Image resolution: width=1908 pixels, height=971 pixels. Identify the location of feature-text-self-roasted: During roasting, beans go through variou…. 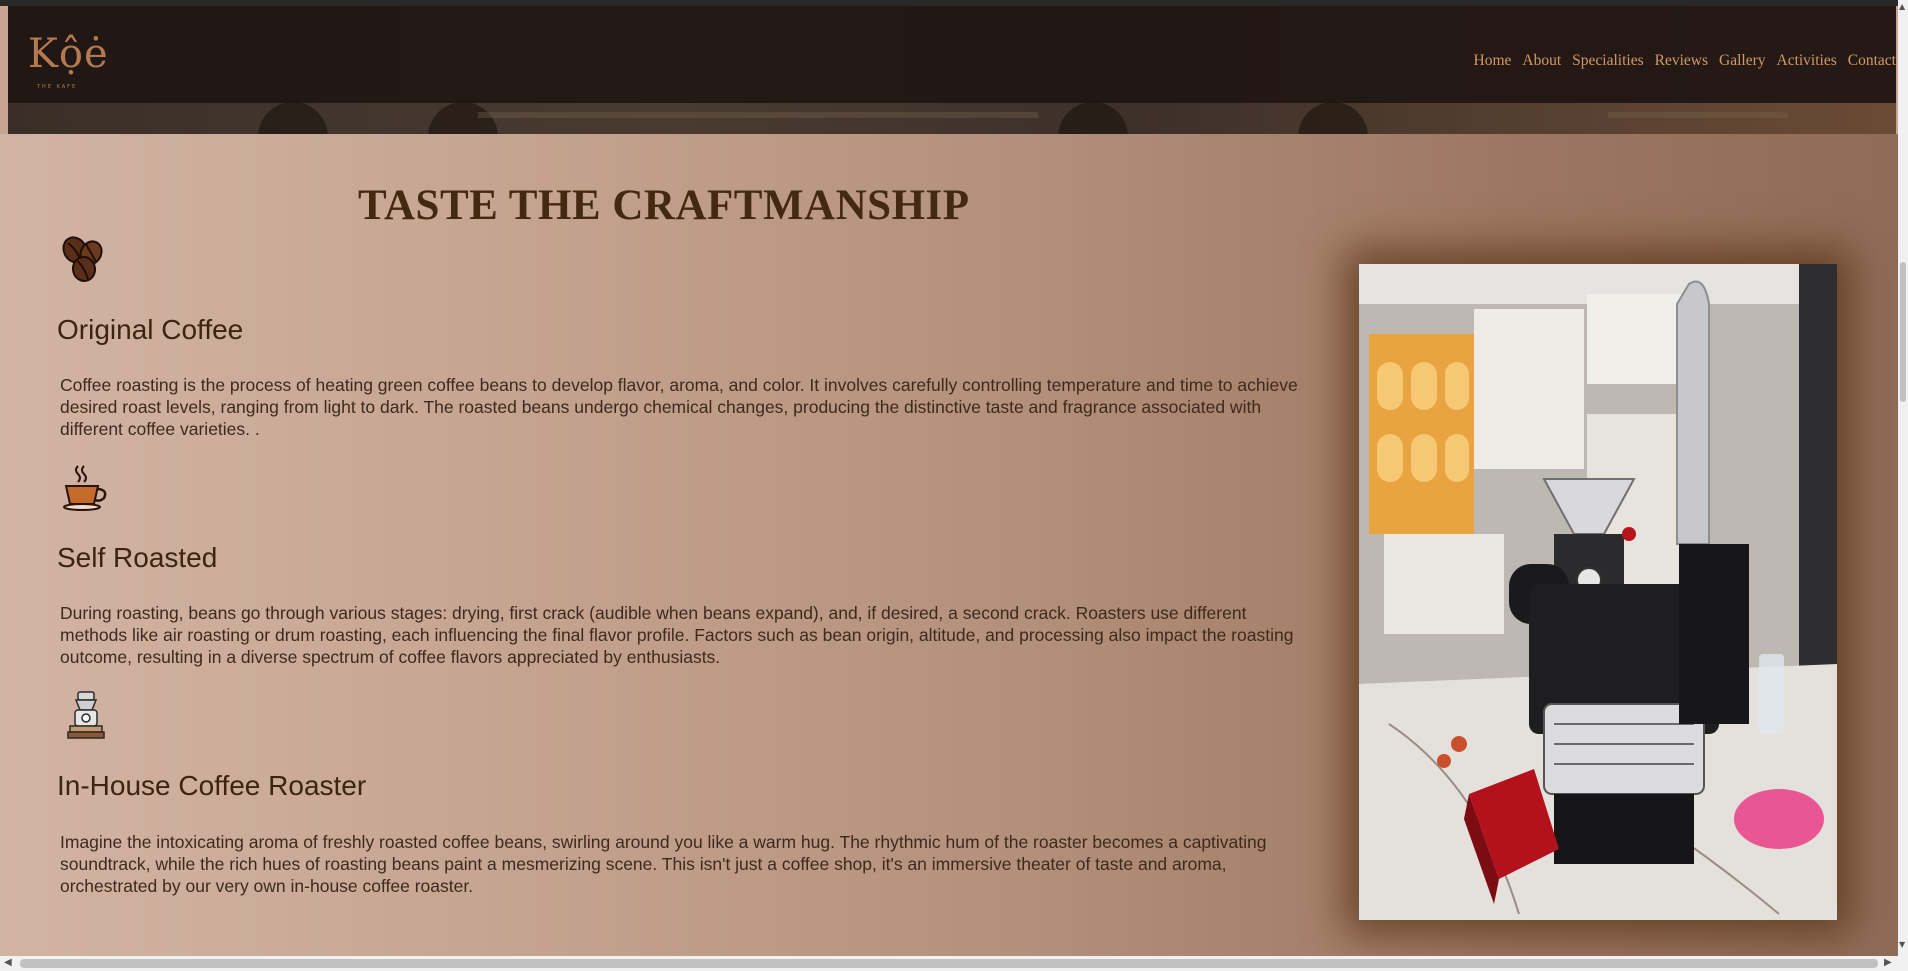
(677, 635).